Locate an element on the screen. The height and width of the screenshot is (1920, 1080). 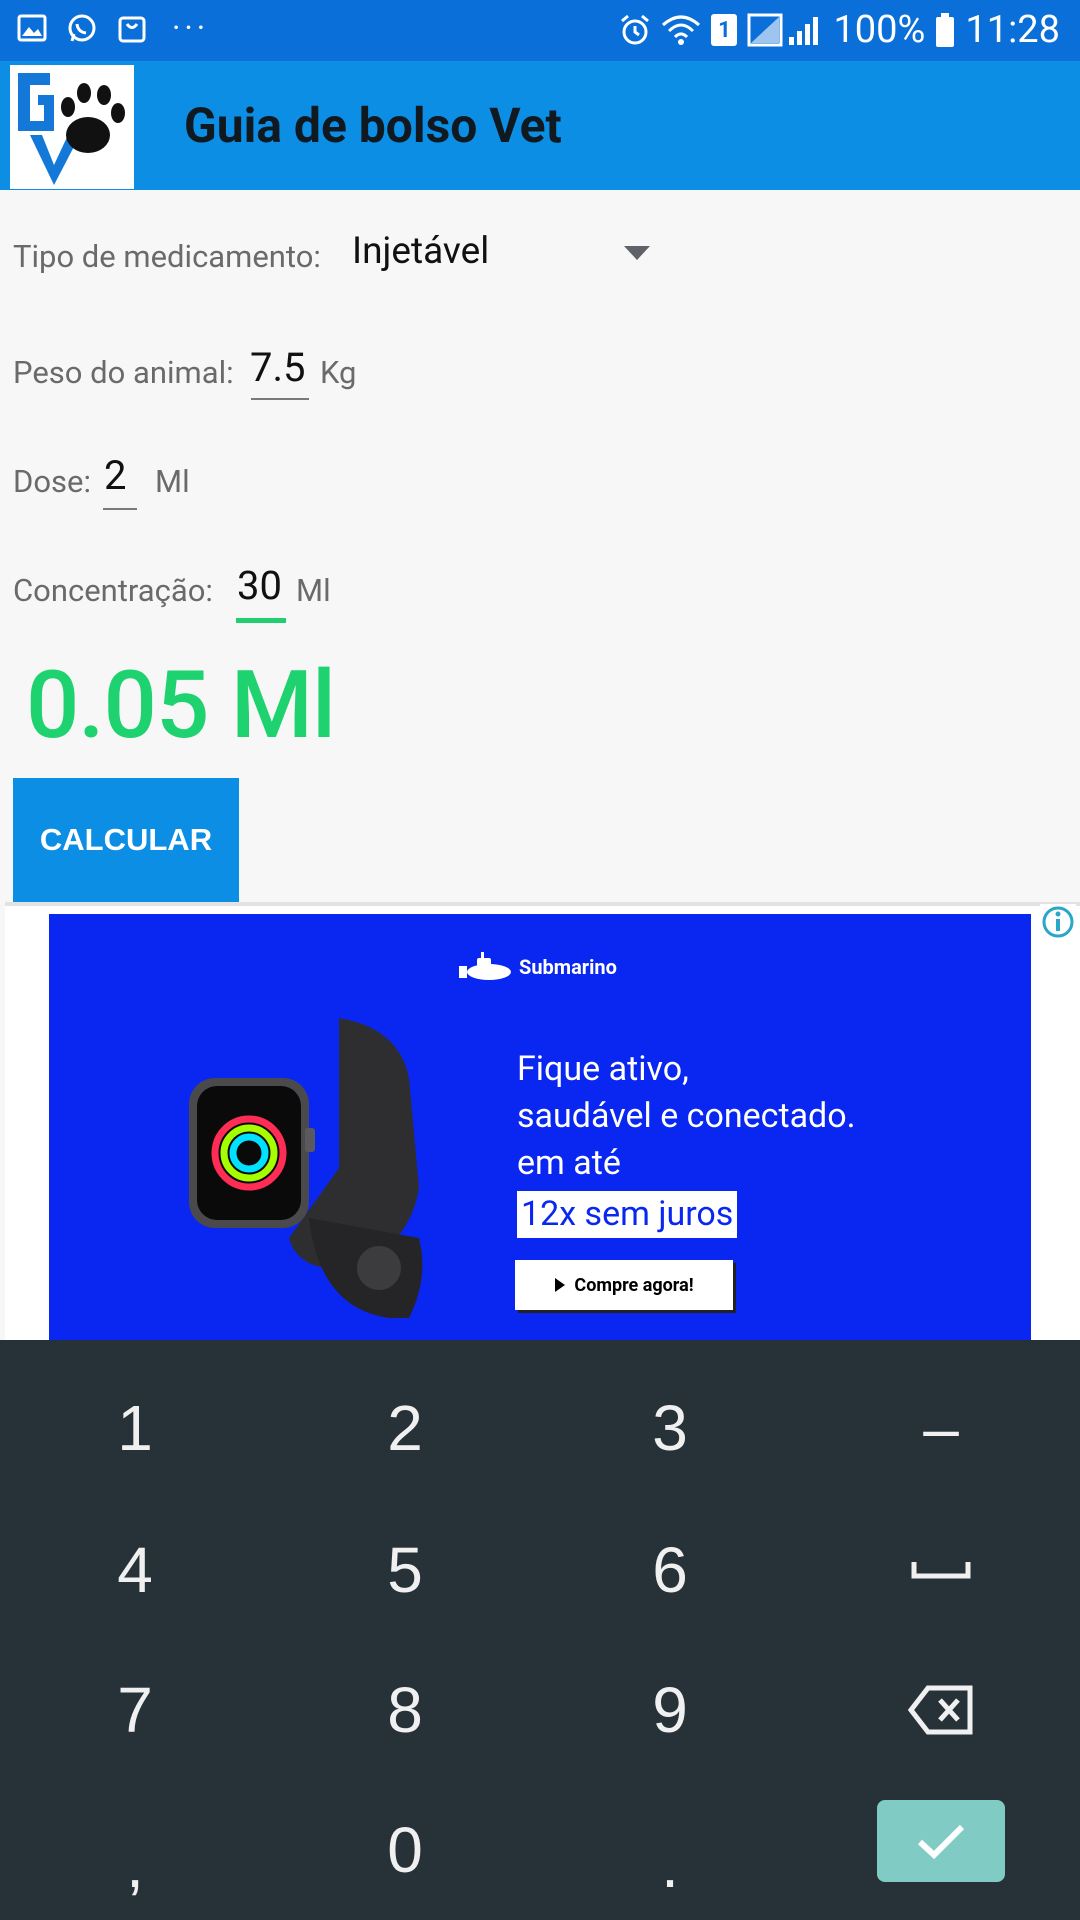
check-icon is located at coordinates (941, 1842).